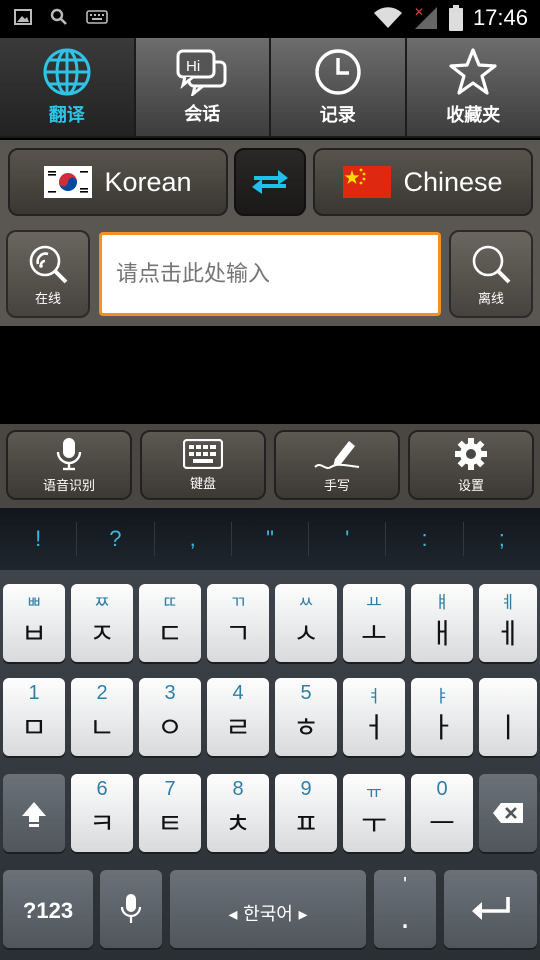 The height and width of the screenshot is (960, 540). Describe the element at coordinates (453, 181) in the screenshot. I see `target-language-label: Chinese` at that location.